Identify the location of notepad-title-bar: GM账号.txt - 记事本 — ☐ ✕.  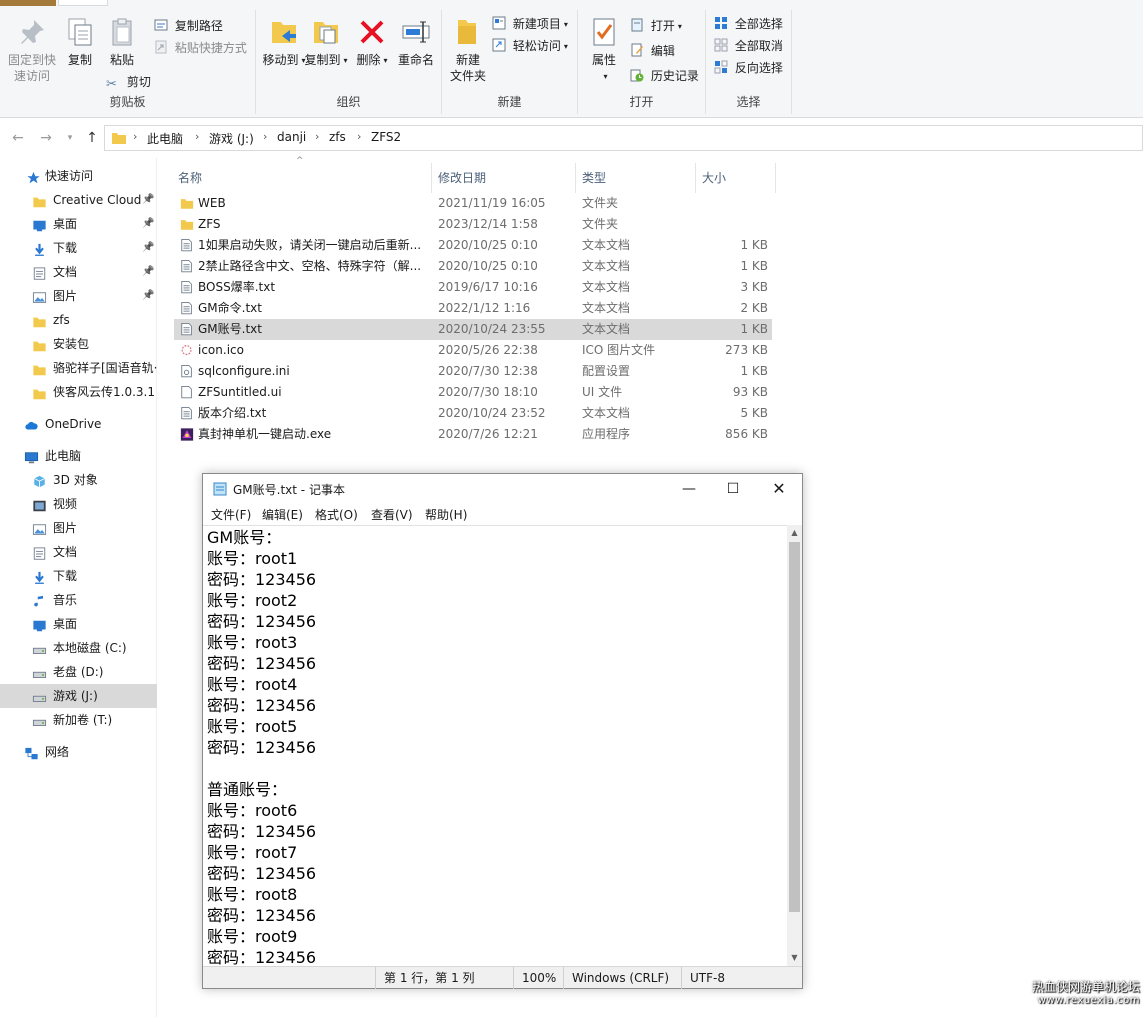
(502, 489).